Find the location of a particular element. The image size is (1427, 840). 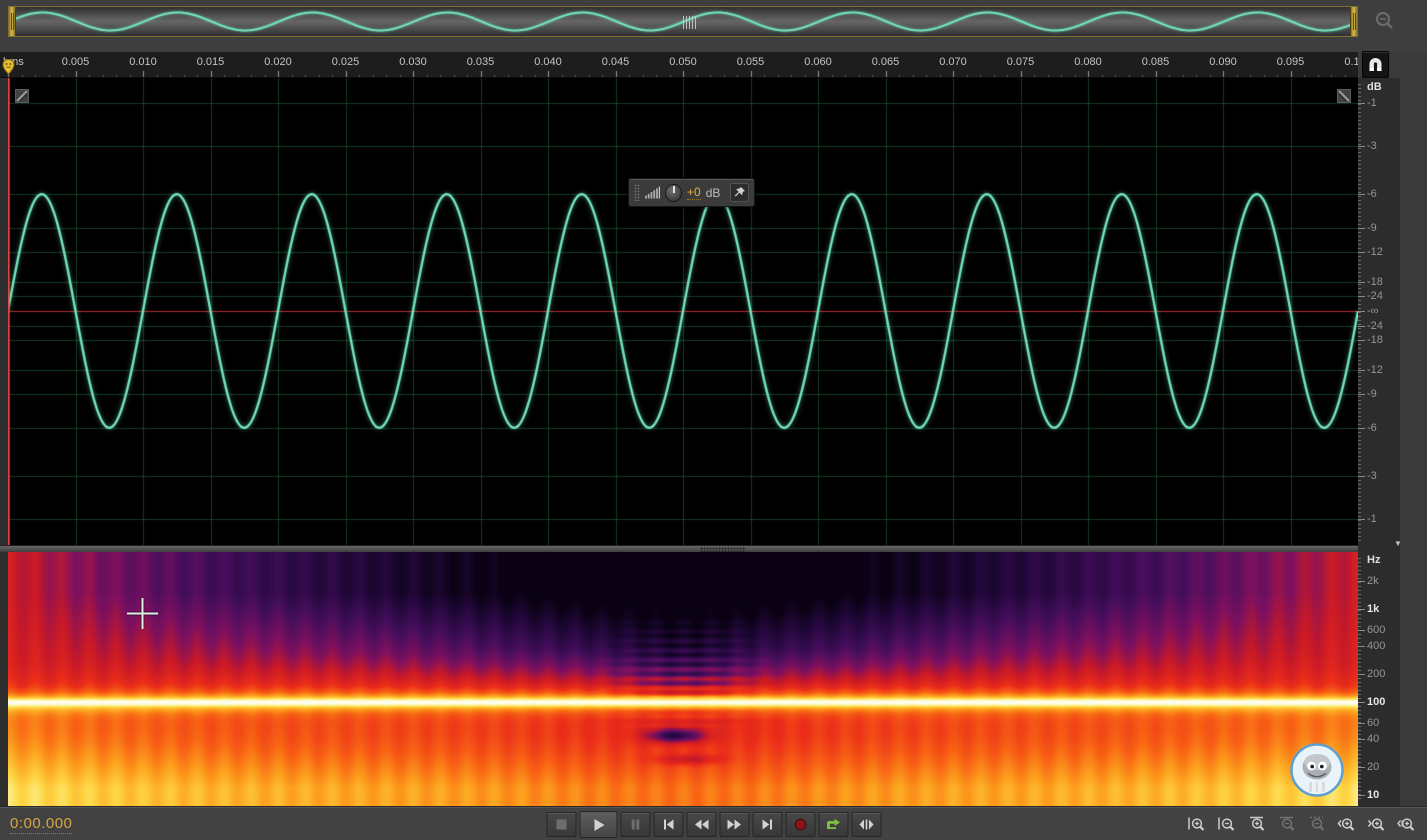

db-label: -24 is located at coordinates (1370, 296).